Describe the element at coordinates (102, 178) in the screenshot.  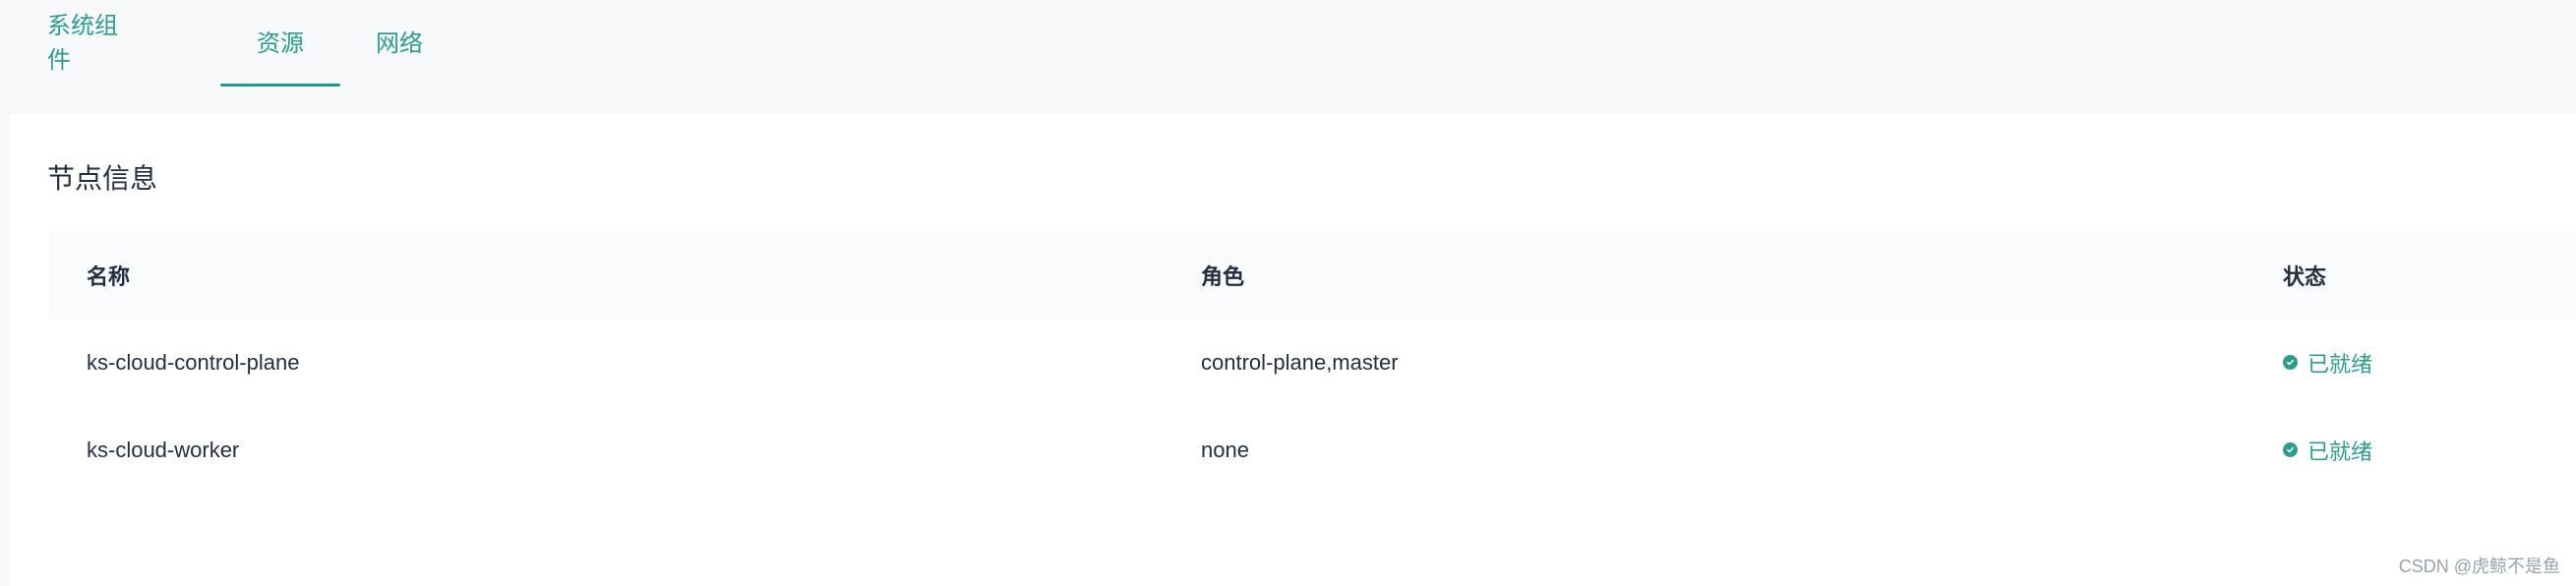
I see `section-title: 节点信息` at that location.